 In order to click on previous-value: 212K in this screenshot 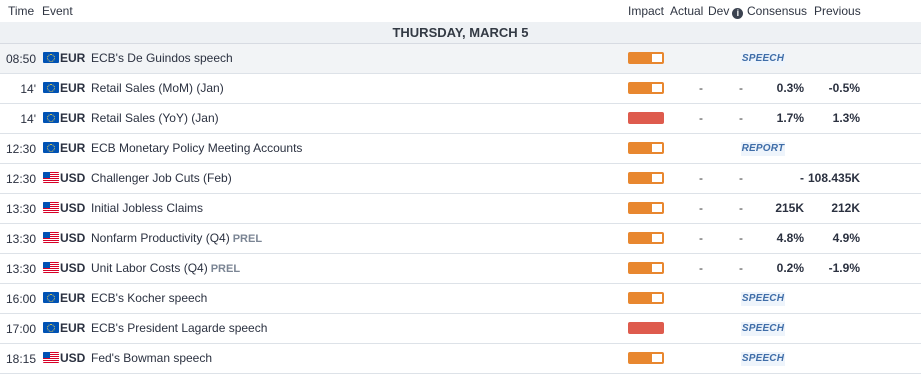, I will do `click(845, 208)`.